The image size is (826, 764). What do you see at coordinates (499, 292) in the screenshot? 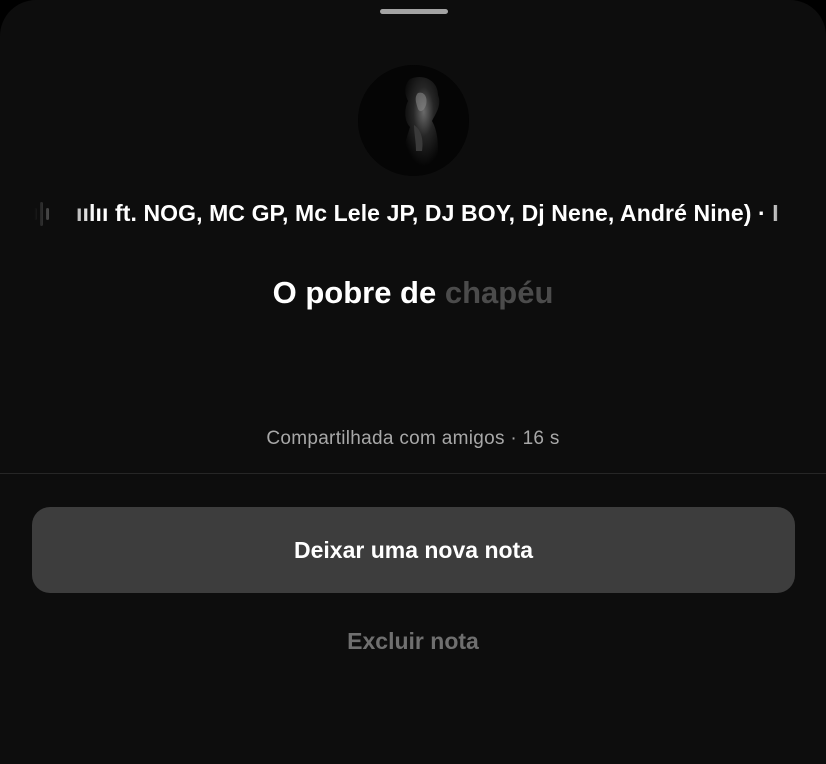
I see `note-text-fading: chapéu` at bounding box center [499, 292].